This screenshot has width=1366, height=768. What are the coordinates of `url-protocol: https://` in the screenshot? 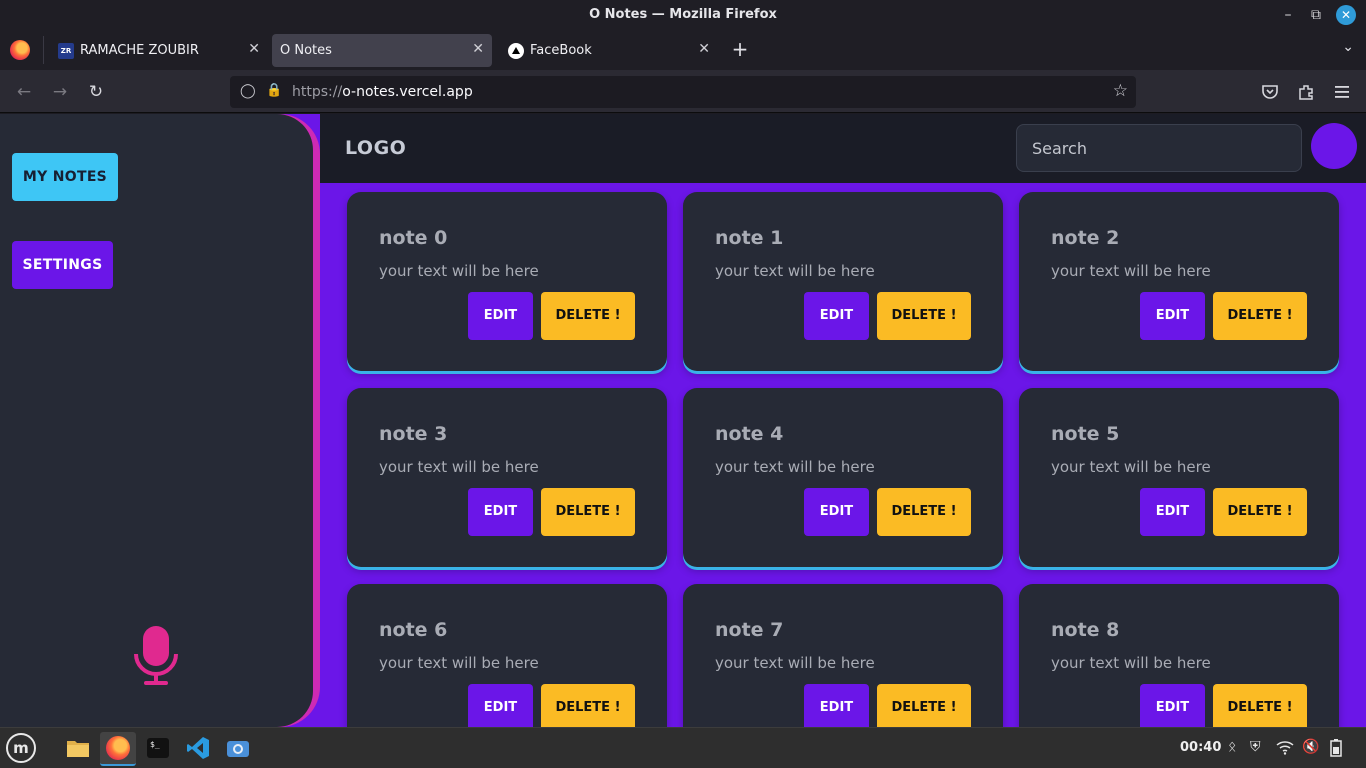 It's located at (317, 92).